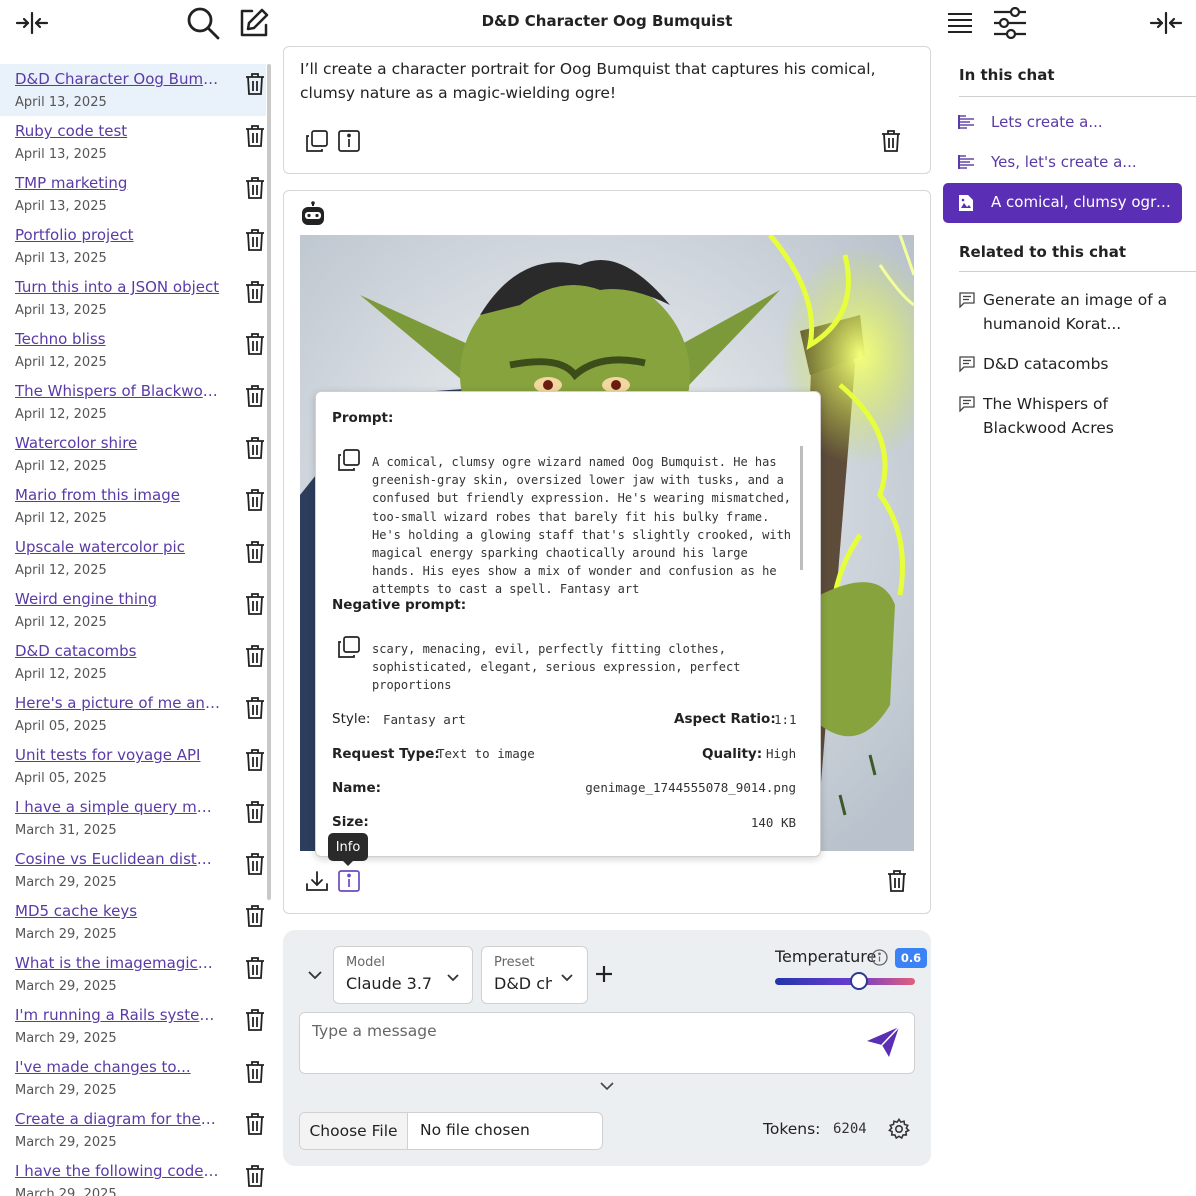 The width and height of the screenshot is (1196, 1196). Describe the element at coordinates (254, 23) in the screenshot. I see `new-chat-icon` at that location.